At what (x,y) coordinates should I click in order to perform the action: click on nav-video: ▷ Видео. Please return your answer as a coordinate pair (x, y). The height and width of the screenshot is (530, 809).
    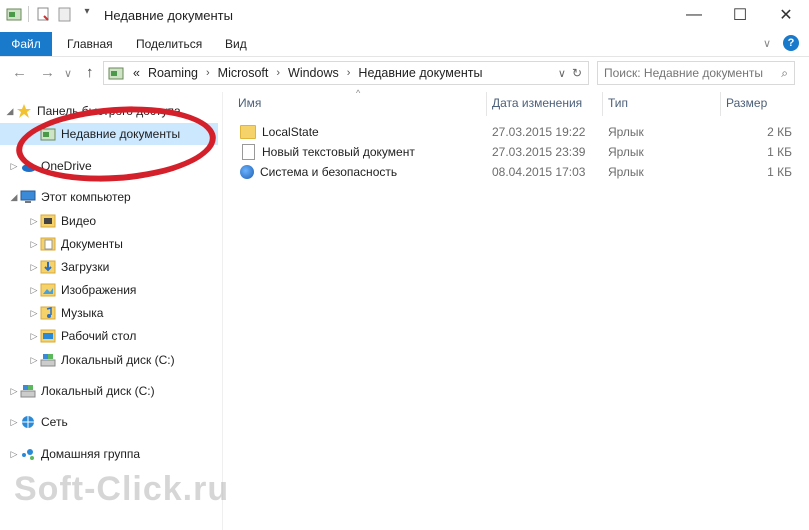
    Looking at the image, I should click on (62, 221).